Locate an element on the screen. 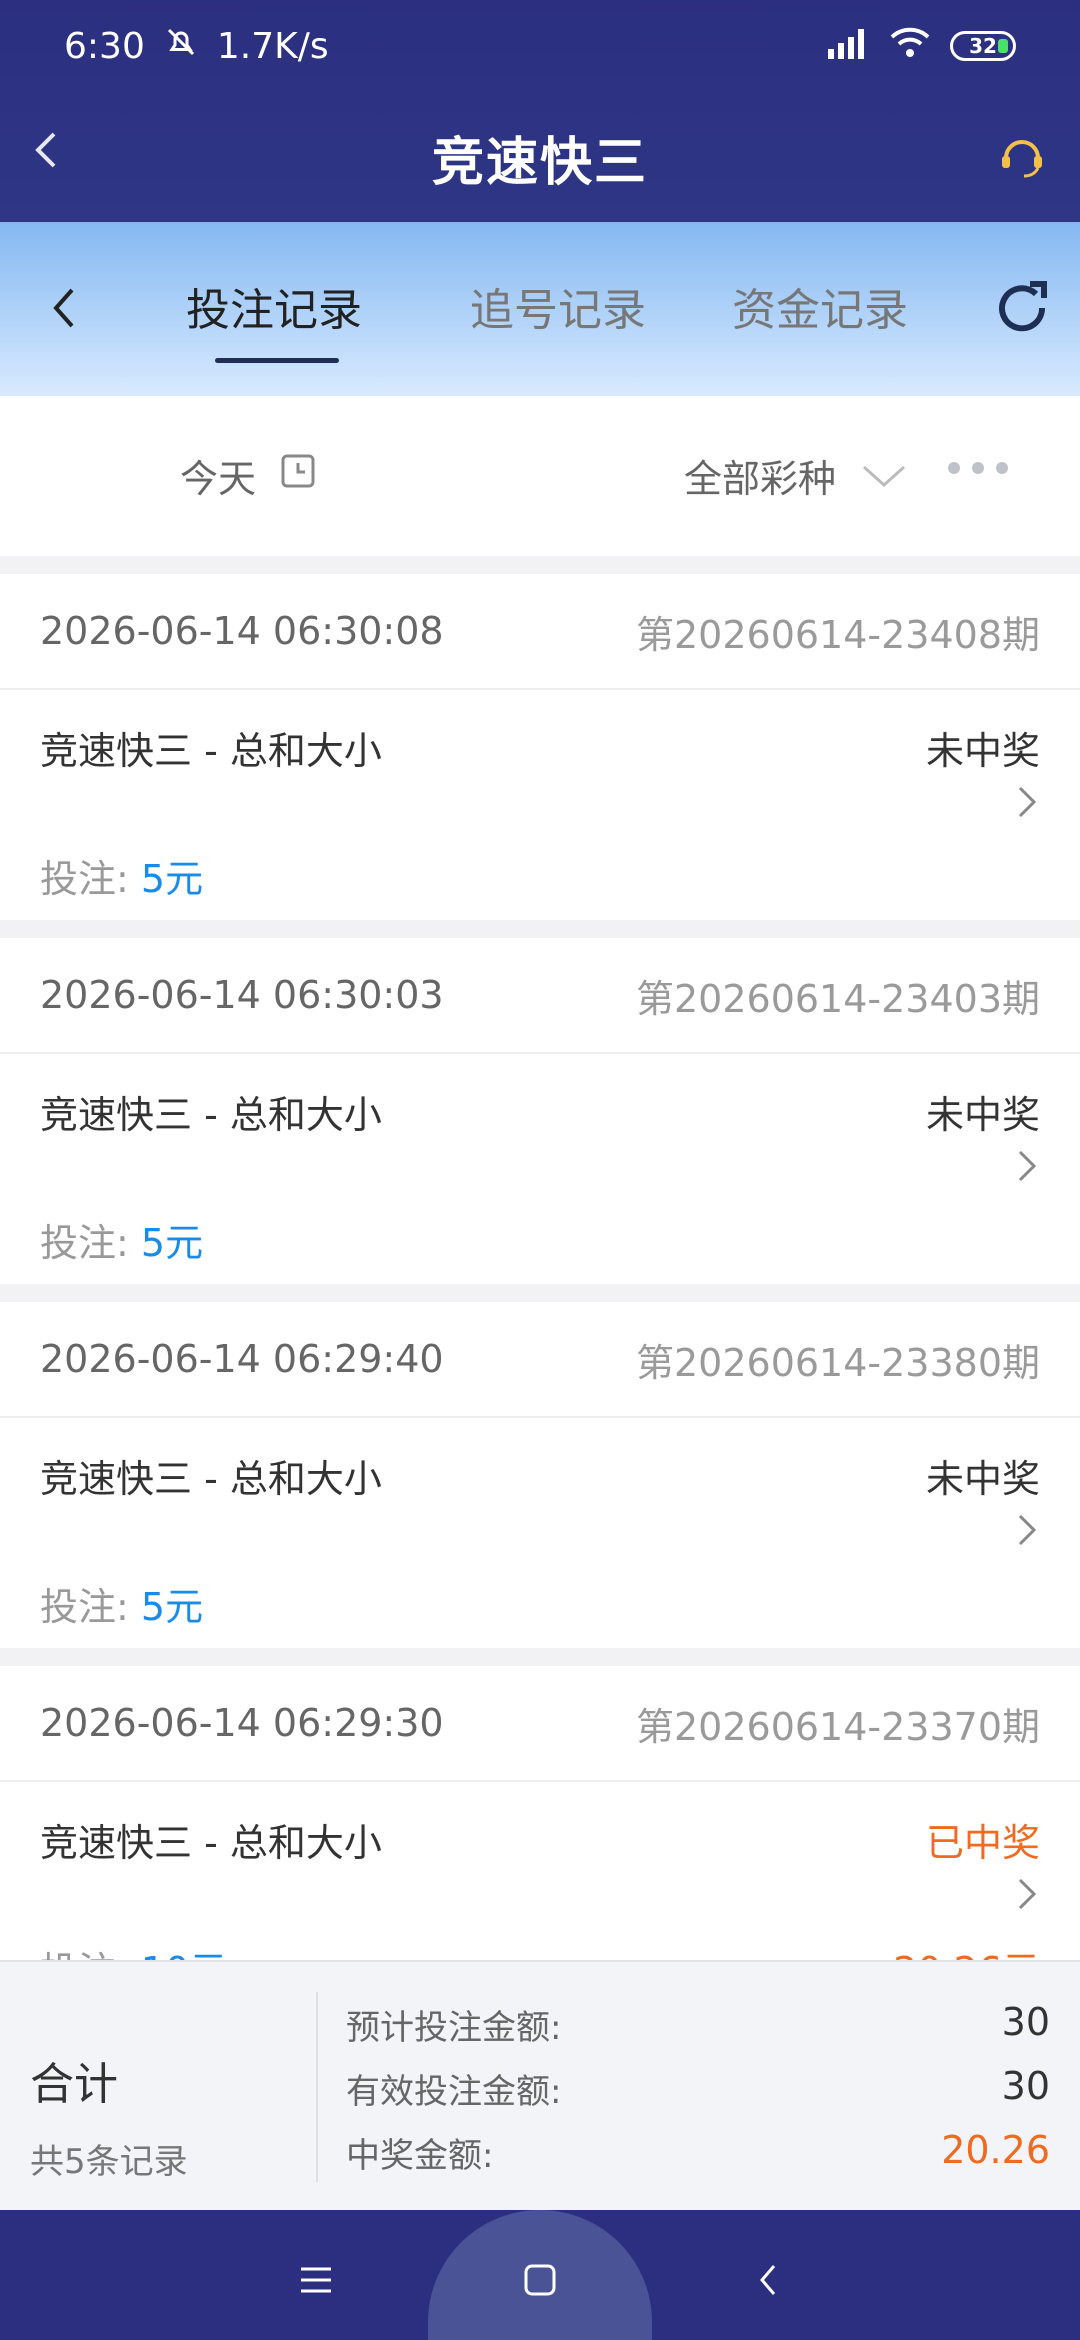  system-nav-bar is located at coordinates (540, 2275).